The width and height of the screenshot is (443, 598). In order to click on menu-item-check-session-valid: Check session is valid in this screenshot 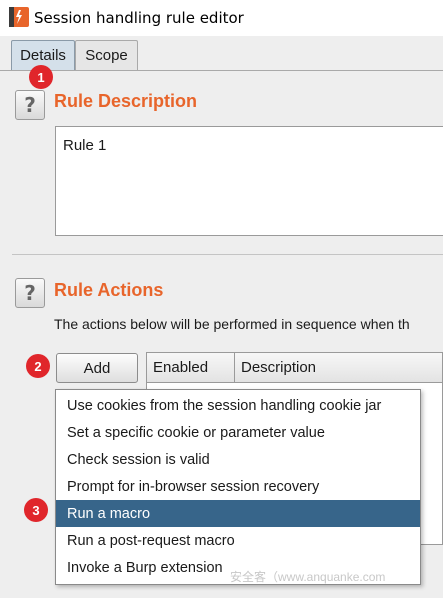, I will do `click(238, 459)`.